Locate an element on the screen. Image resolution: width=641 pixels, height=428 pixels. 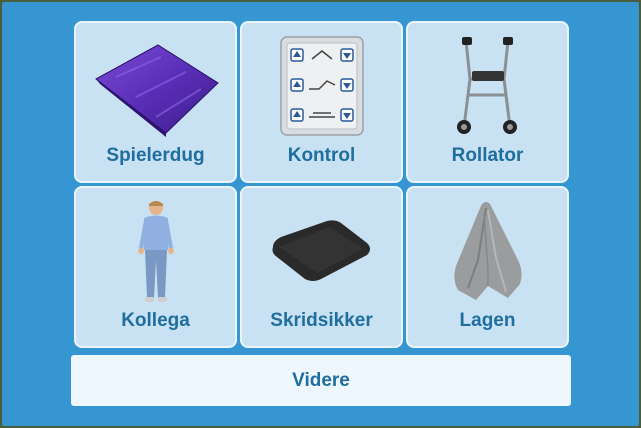
item-tile-skridsikker: Skridsikker is located at coordinates (321, 267).